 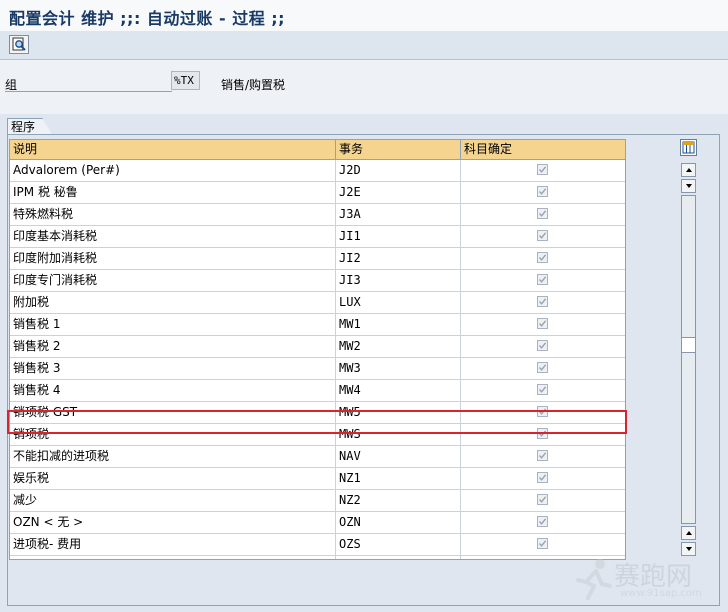 What do you see at coordinates (688, 345) in the screenshot?
I see `scrollbar-thumb` at bounding box center [688, 345].